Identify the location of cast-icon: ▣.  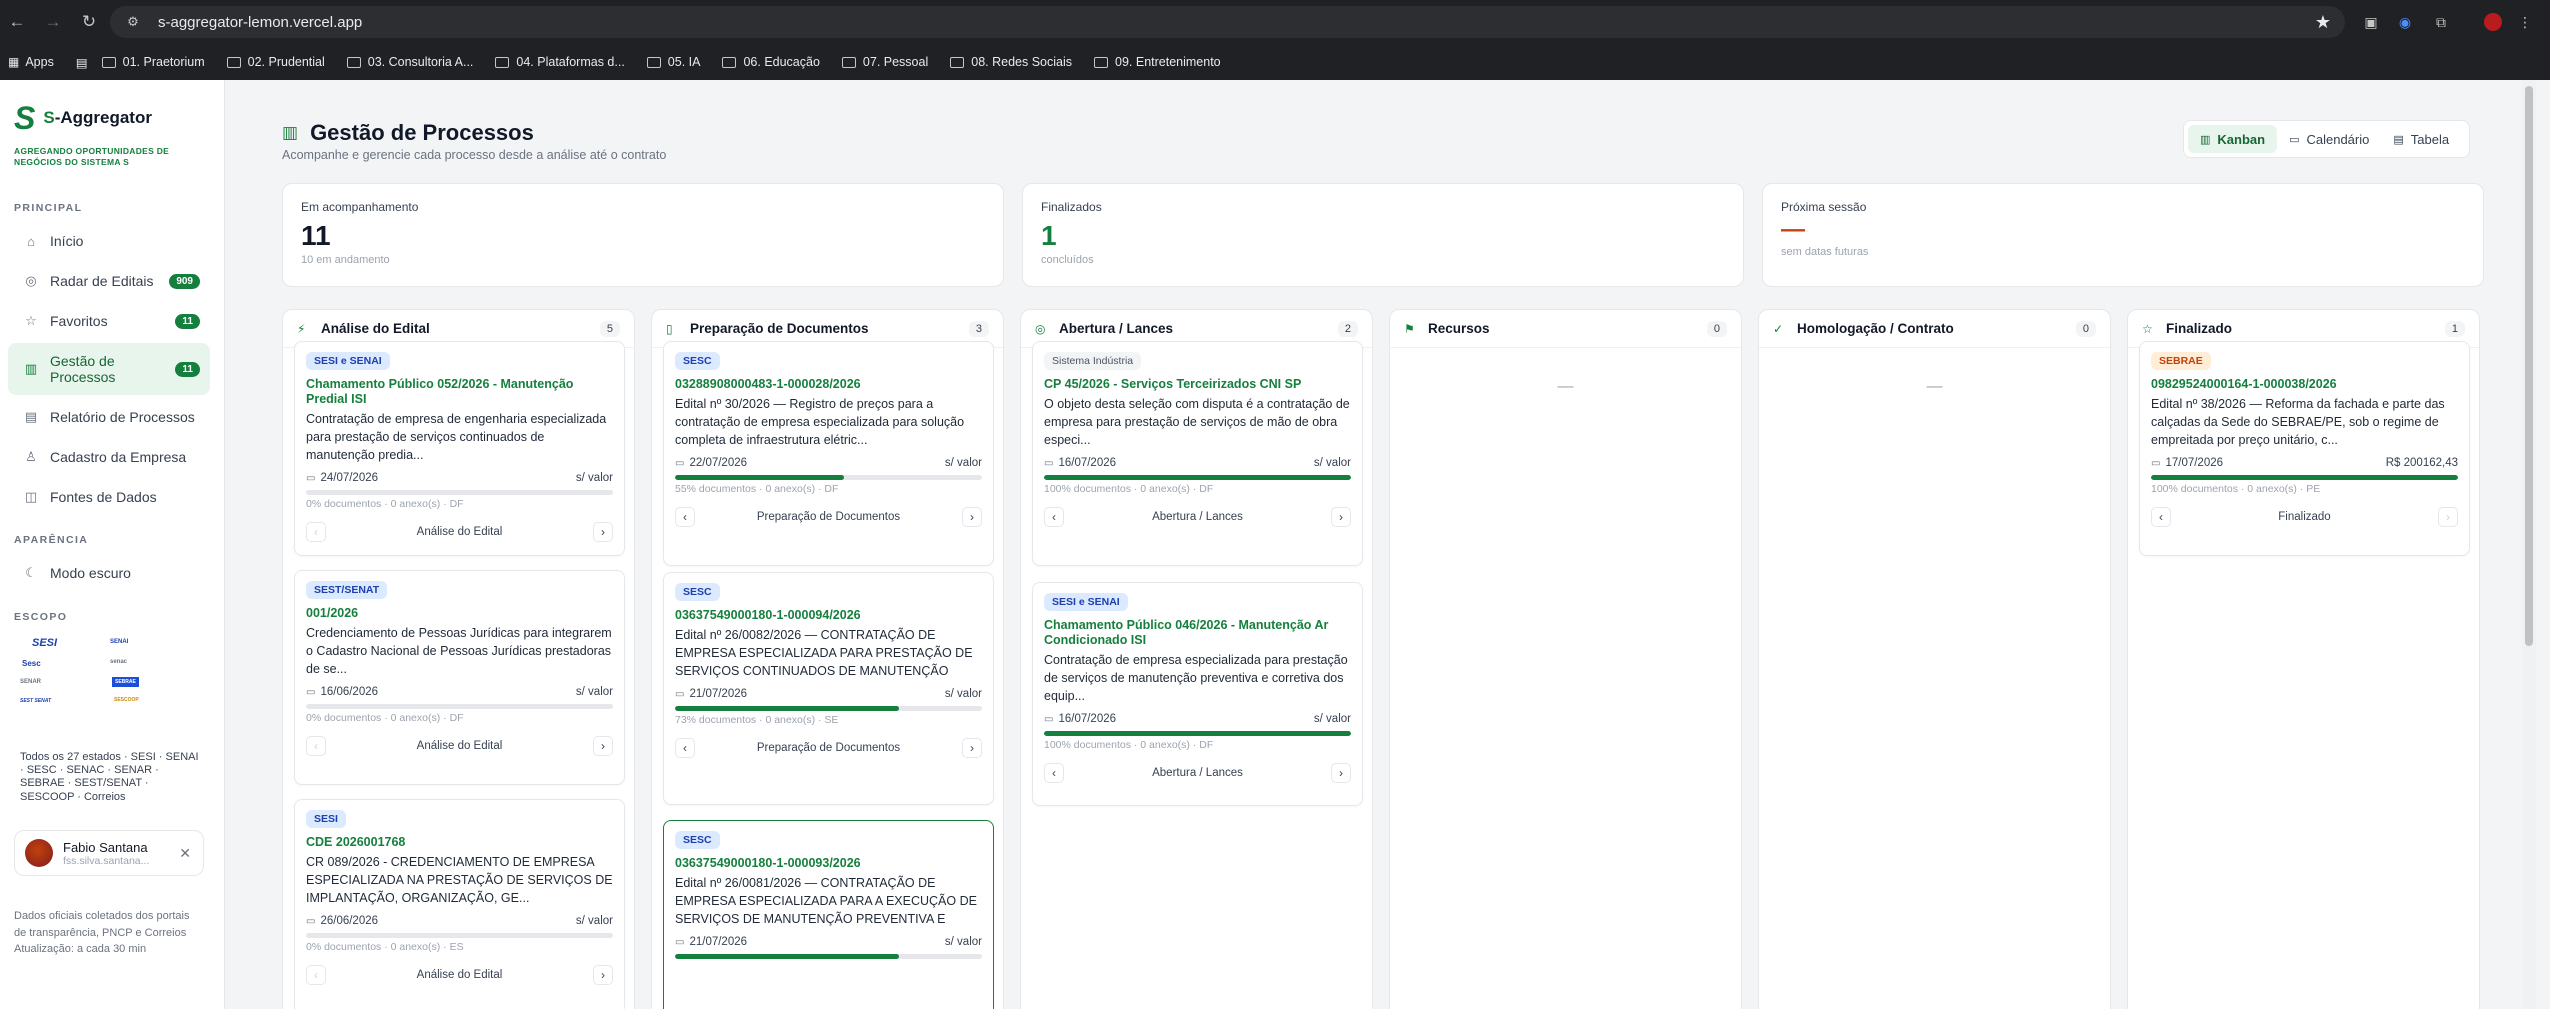
(2371, 22).